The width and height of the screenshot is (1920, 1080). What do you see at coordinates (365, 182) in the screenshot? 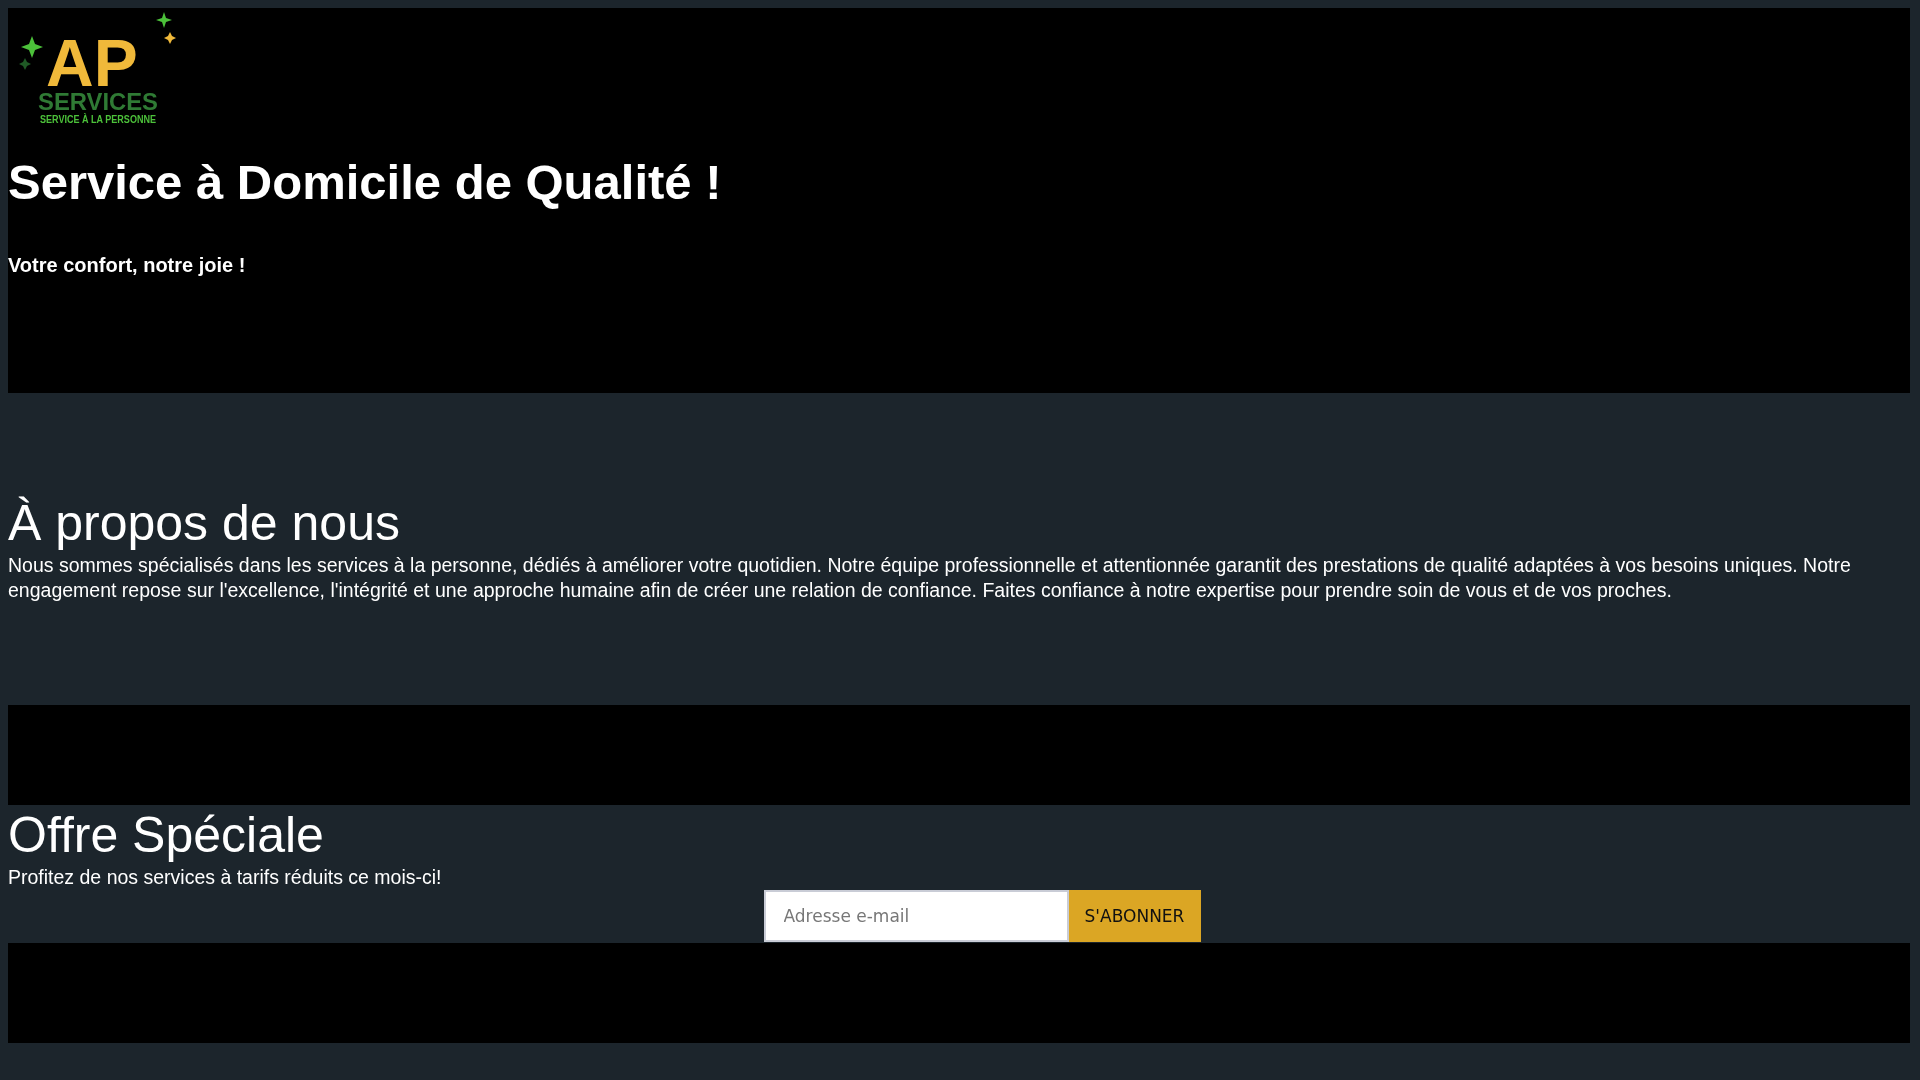
I see `hero-title: Service à Domicile de Qualité !` at bounding box center [365, 182].